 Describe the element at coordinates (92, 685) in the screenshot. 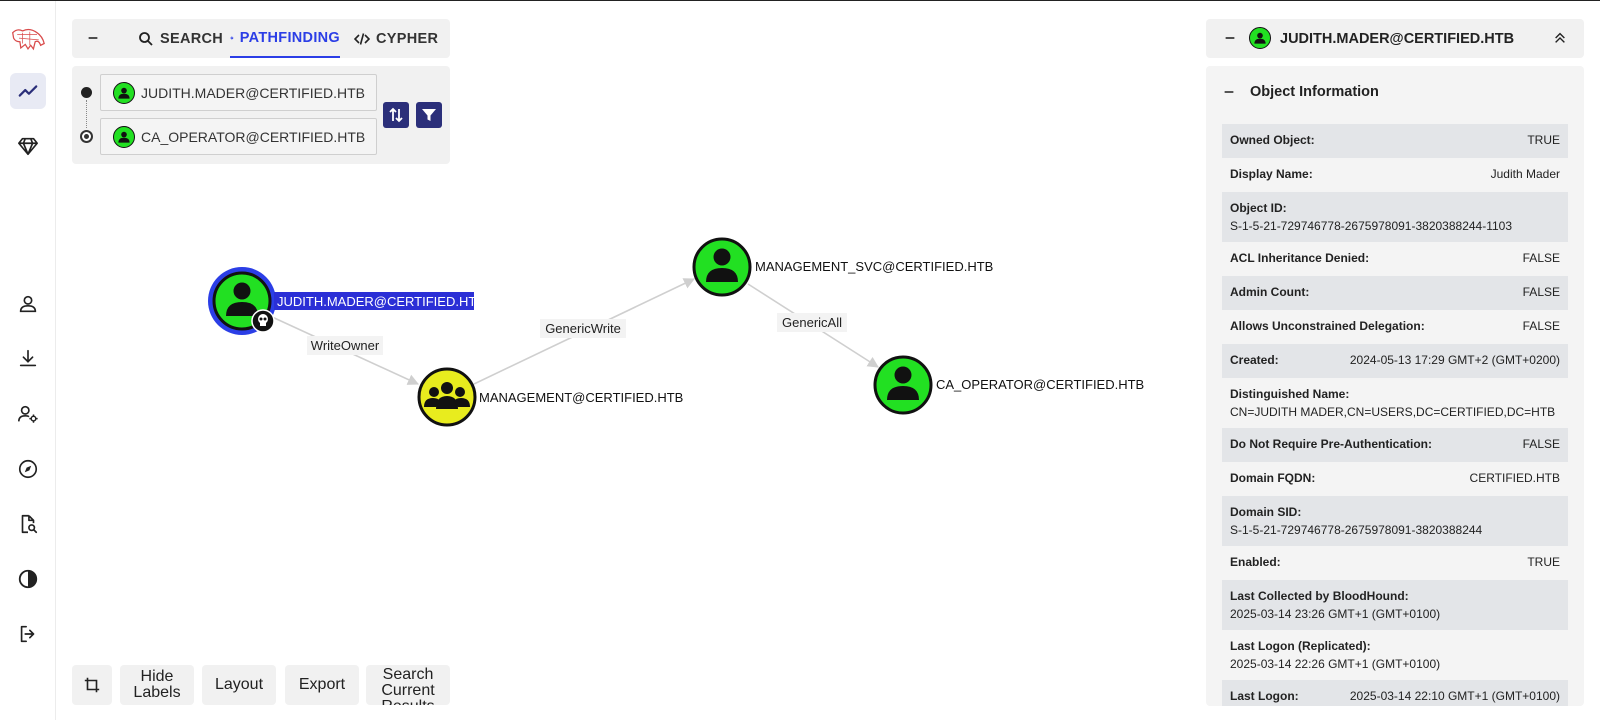

I see `reset-view-button` at that location.